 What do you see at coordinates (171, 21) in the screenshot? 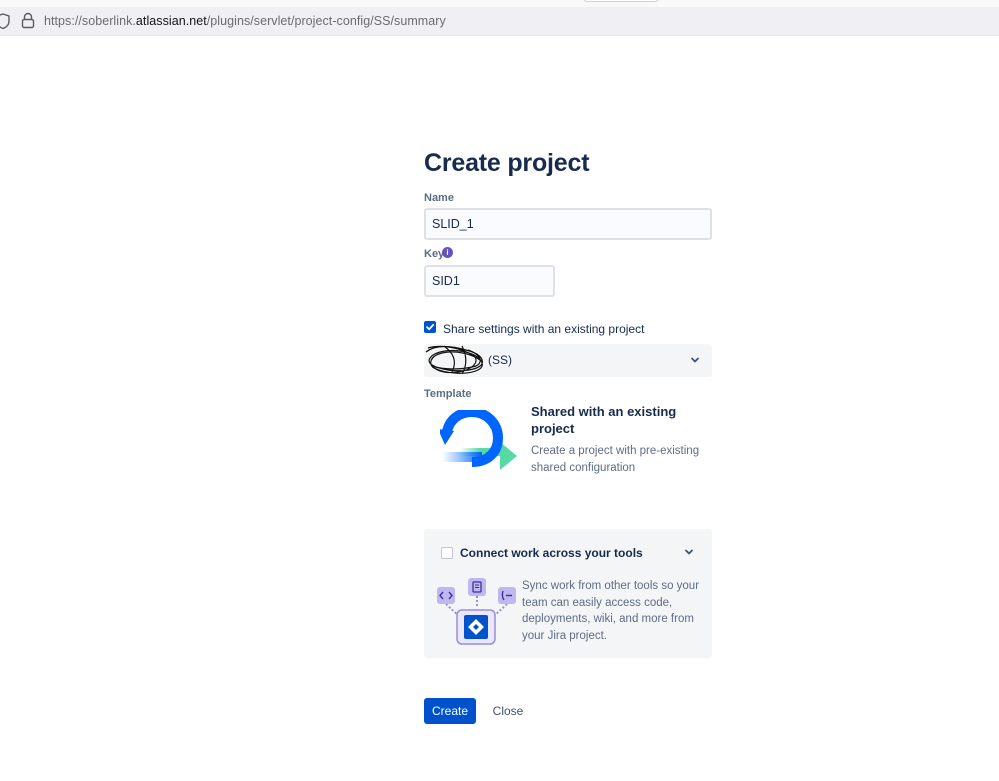
I see `url-domain: atlassian.net` at bounding box center [171, 21].